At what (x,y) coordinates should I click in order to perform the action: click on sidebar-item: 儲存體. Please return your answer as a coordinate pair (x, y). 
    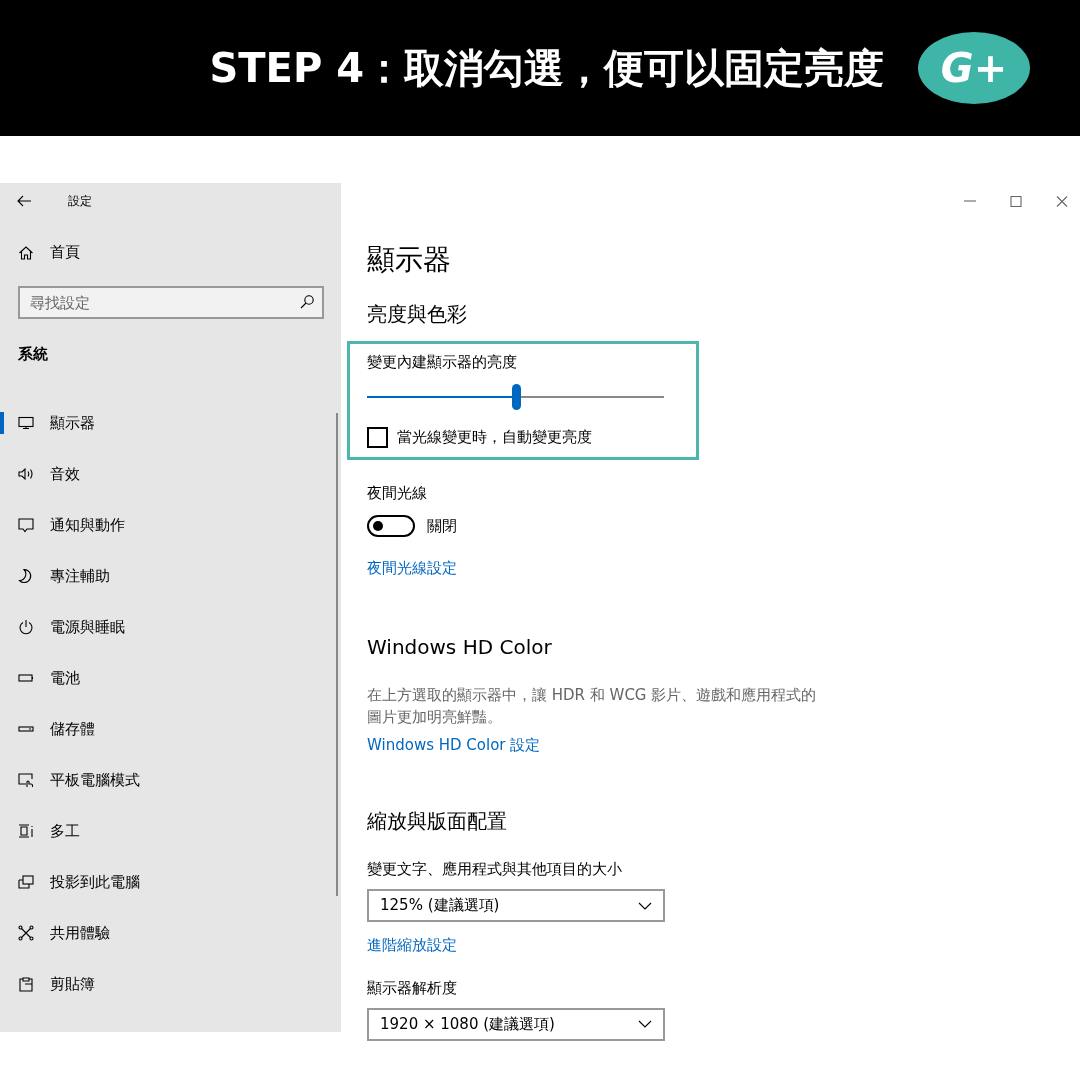
    Looking at the image, I should click on (170, 729).